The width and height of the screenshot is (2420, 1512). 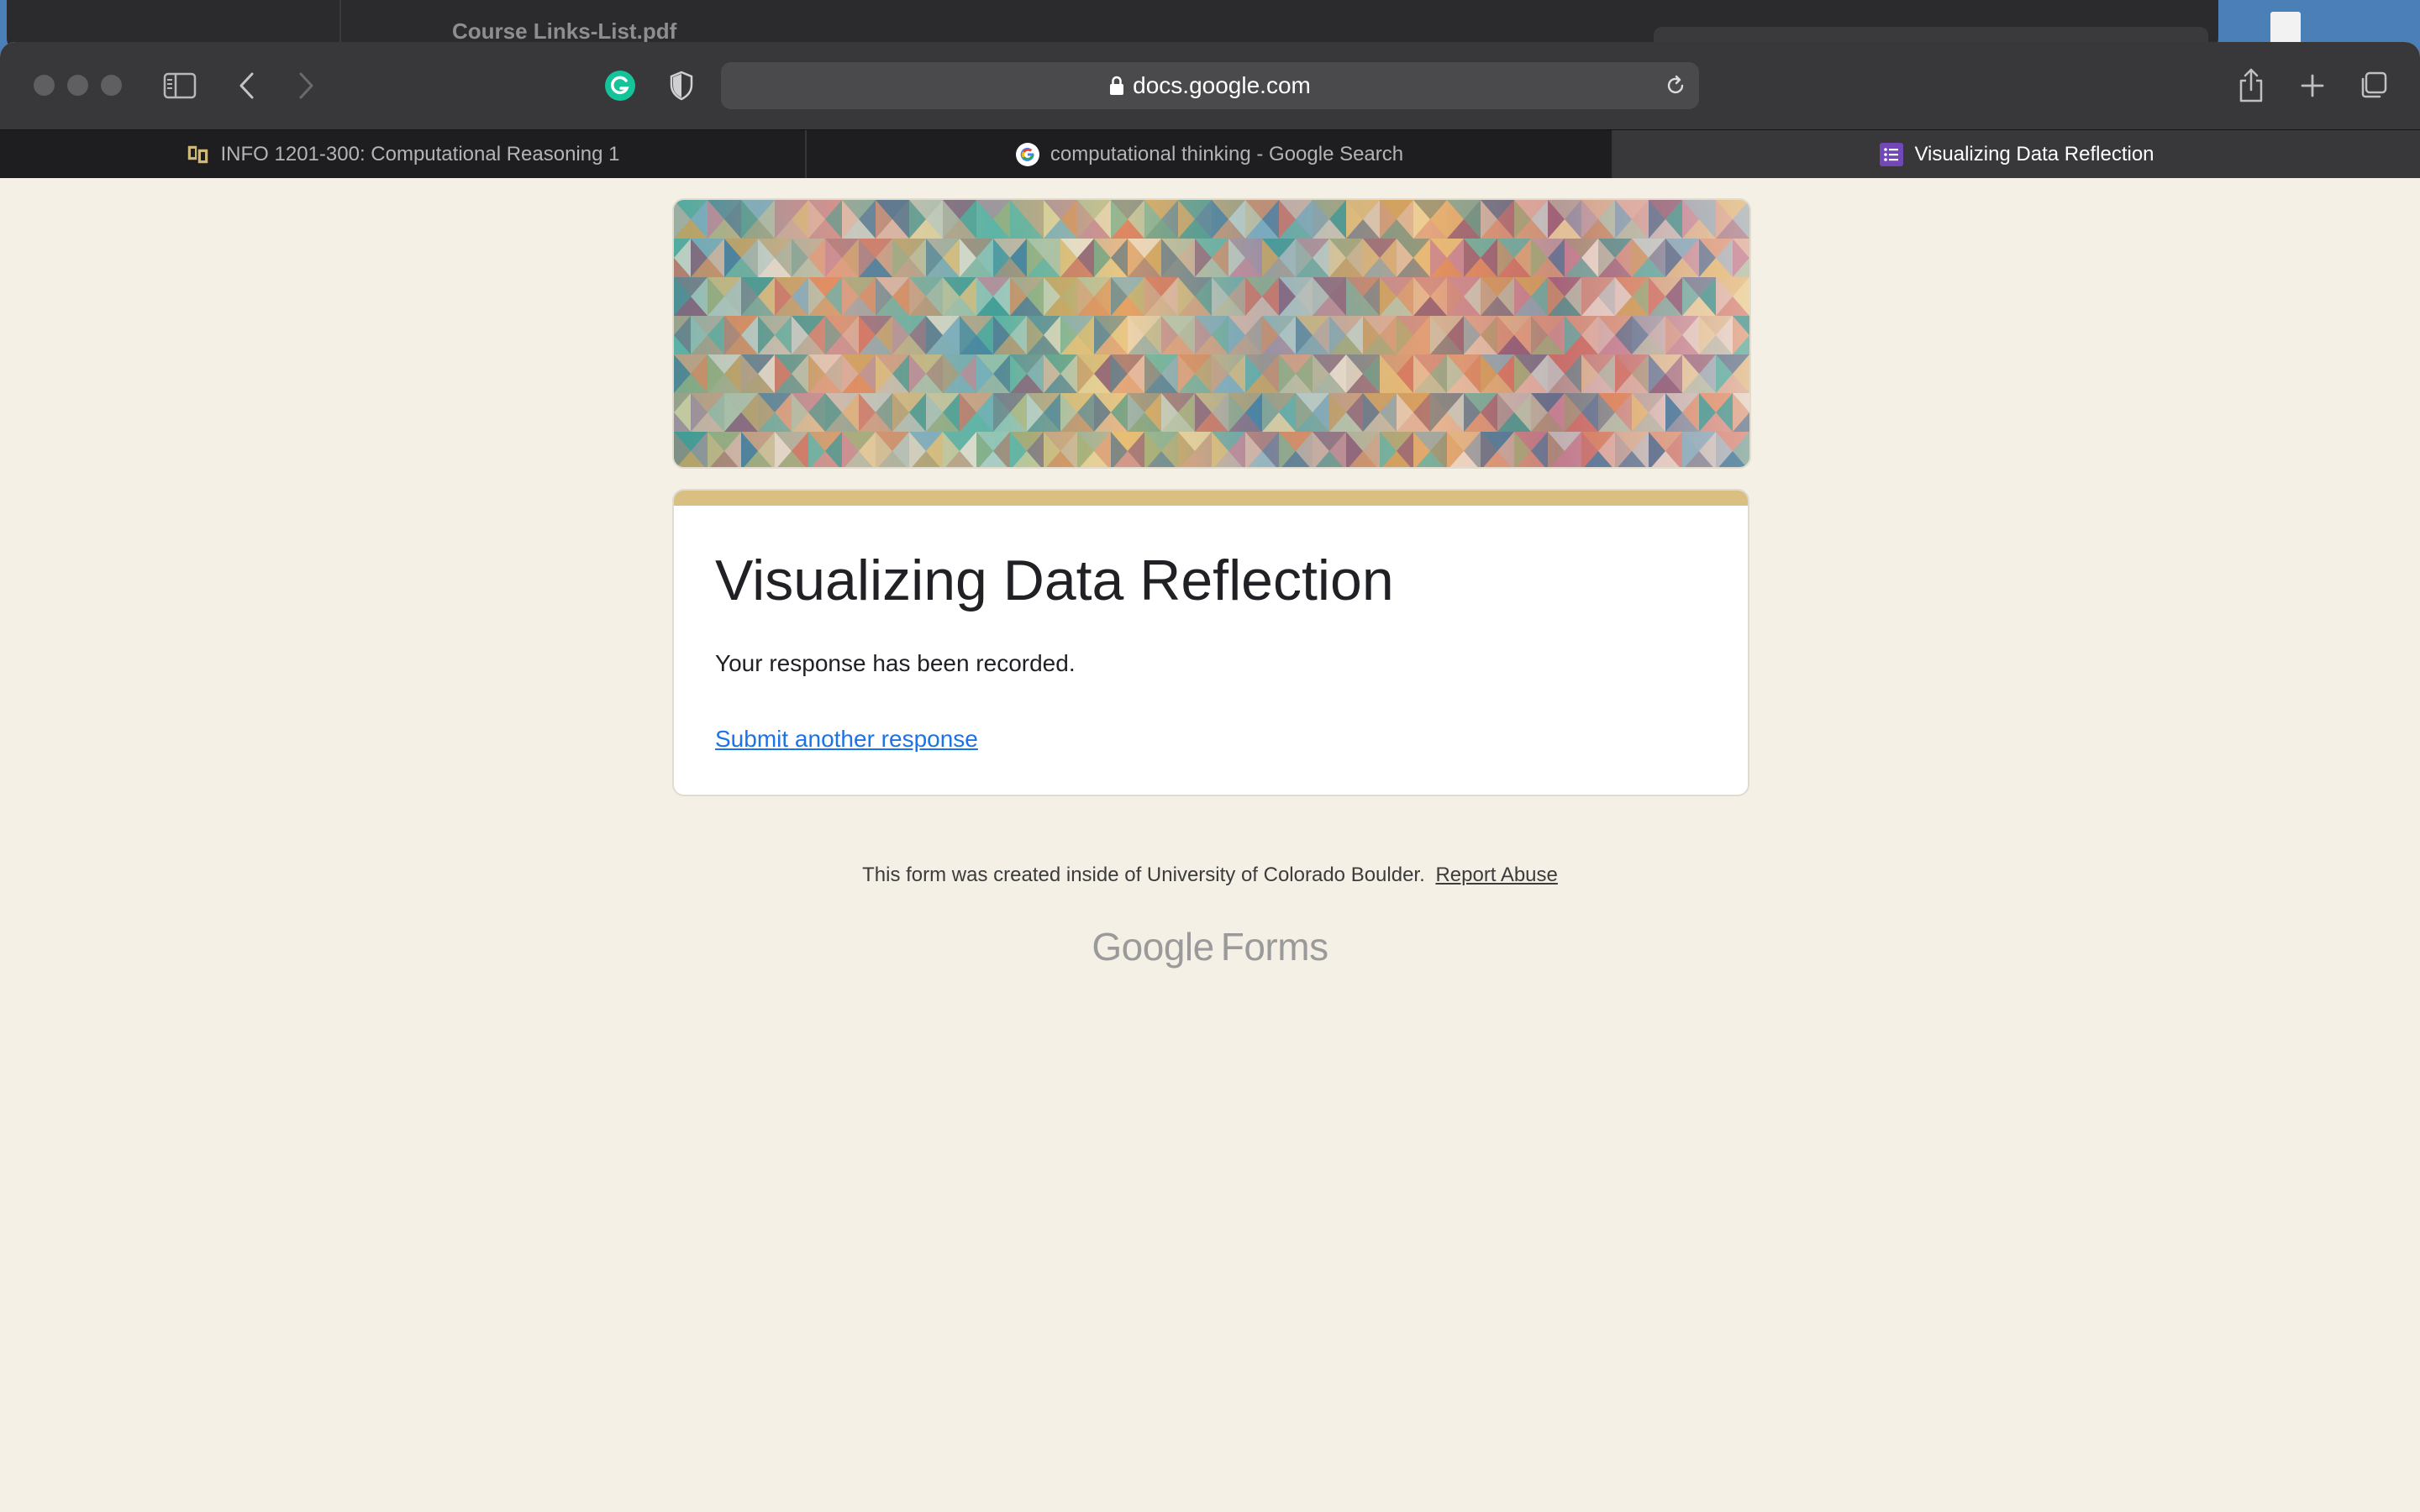 I want to click on privacy-extension-button, so click(x=681, y=85).